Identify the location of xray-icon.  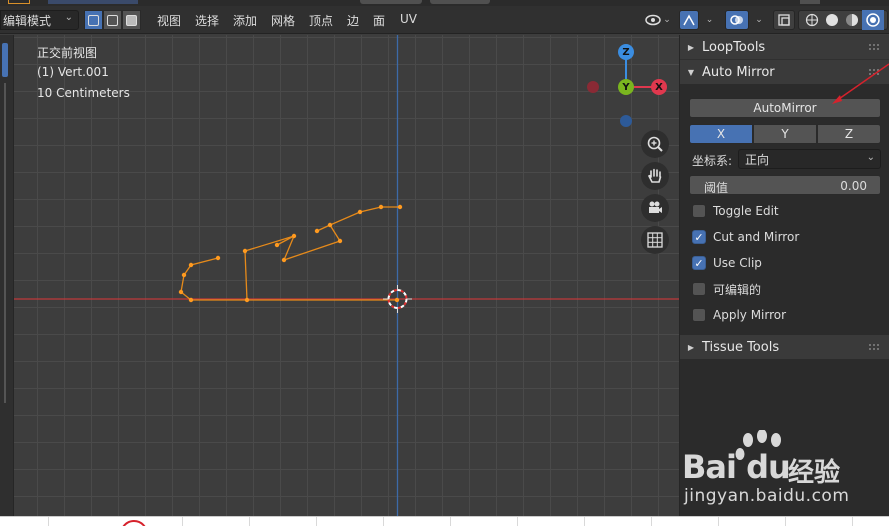
(784, 20).